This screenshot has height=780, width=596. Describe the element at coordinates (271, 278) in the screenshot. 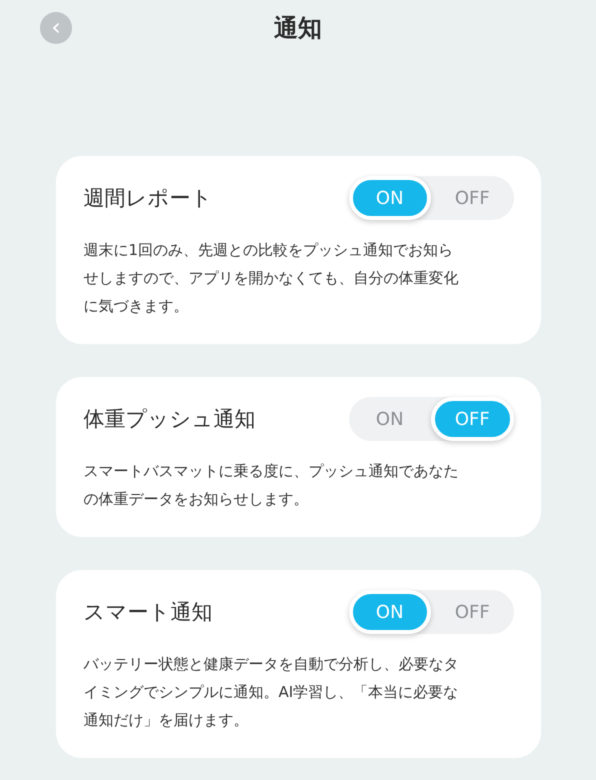

I see `setting-description: 週末に1回のみ、先週との比較をプッシュ通知でお知らせしますので、アプリを開かなくても、自分の体重変化に気づきます。` at that location.